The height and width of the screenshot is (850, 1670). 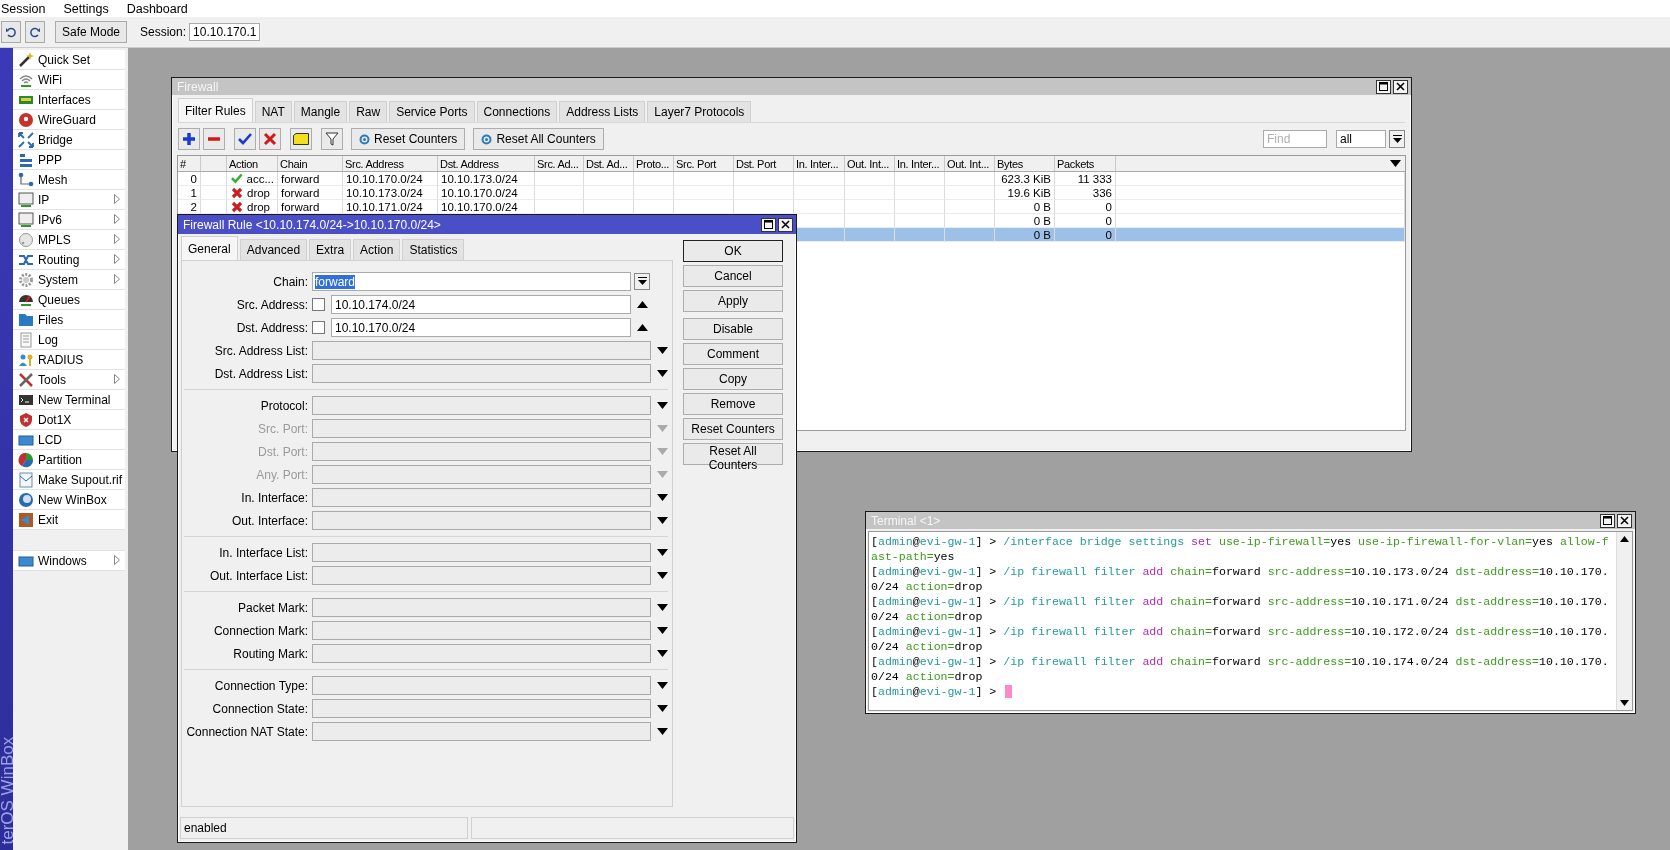 I want to click on redo-button, so click(x=35, y=32).